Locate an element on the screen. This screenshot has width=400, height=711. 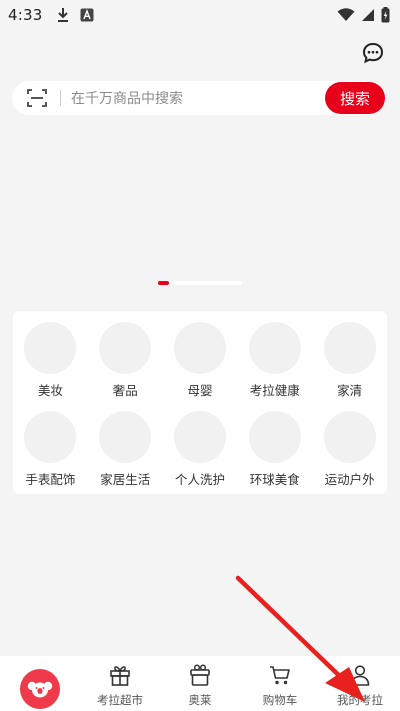
category-label: 美妆 is located at coordinates (50, 390).